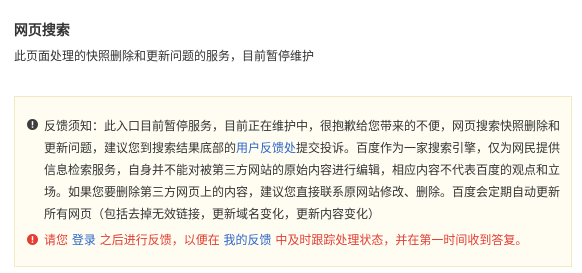 Image resolution: width=582 pixels, height=273 pixels. I want to click on my-feedback-link: 我的反馈, so click(248, 240).